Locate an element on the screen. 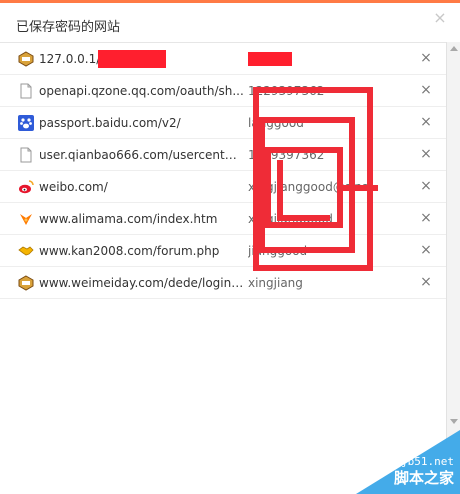 The image size is (460, 494). redaction-scribble is located at coordinates (315, 179).